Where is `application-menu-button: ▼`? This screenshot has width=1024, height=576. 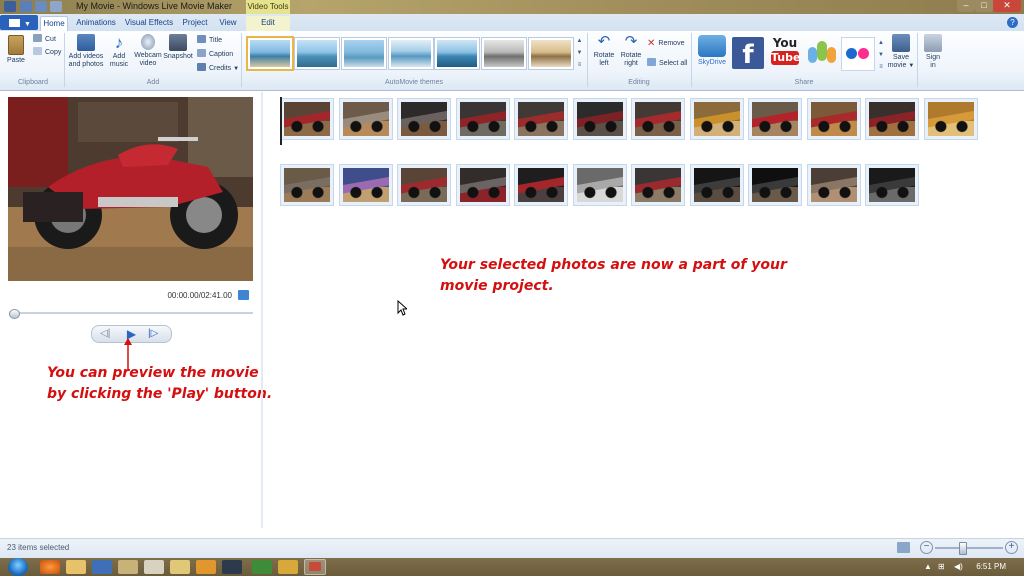
application-menu-button: ▼ is located at coordinates (19, 22).